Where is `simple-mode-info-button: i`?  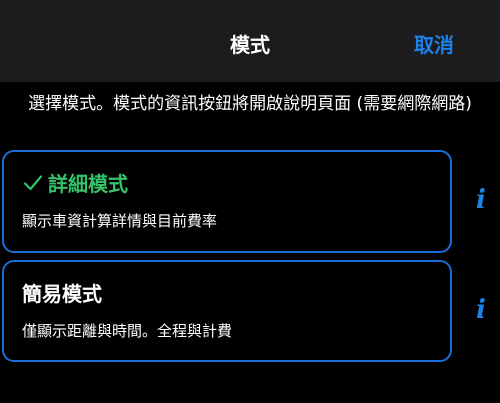
simple-mode-info-button: i is located at coordinates (481, 310).